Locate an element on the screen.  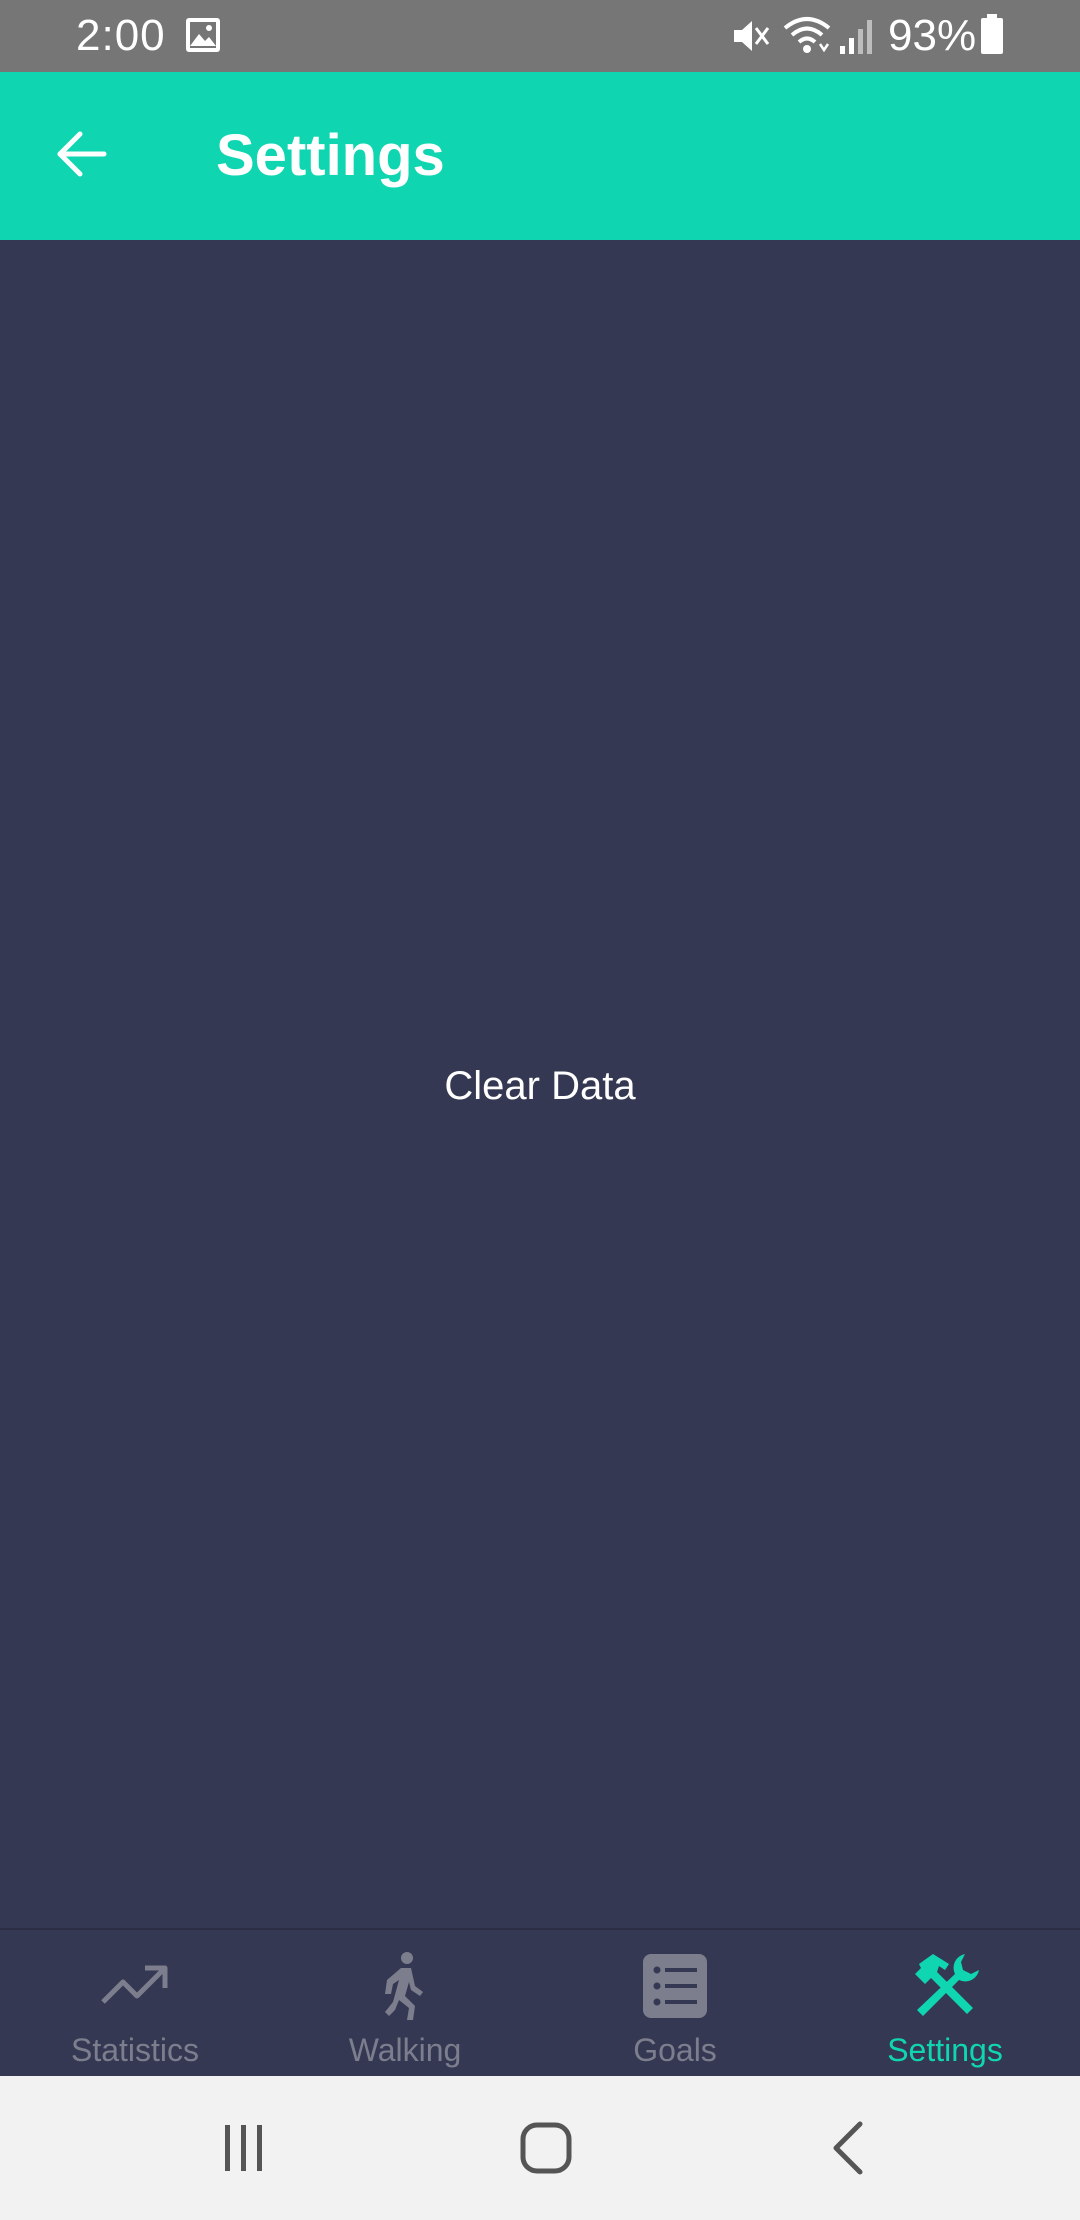
nav-item-goals: Goals is located at coordinates (675, 2003).